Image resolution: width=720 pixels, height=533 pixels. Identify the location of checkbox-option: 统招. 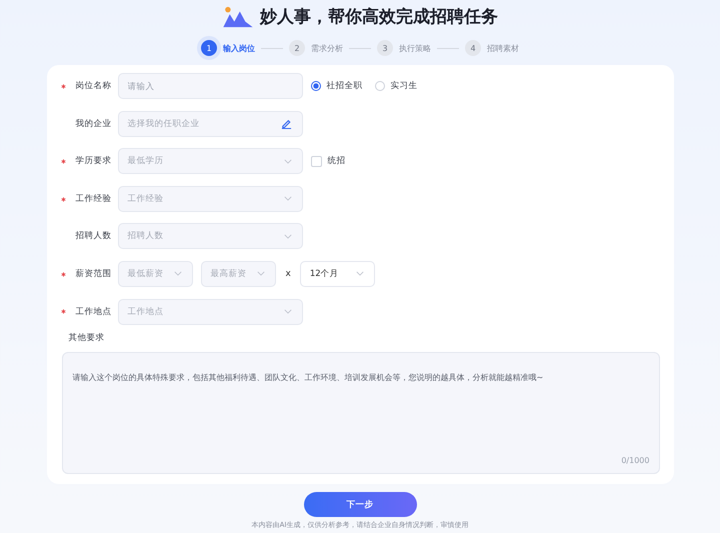
(328, 161).